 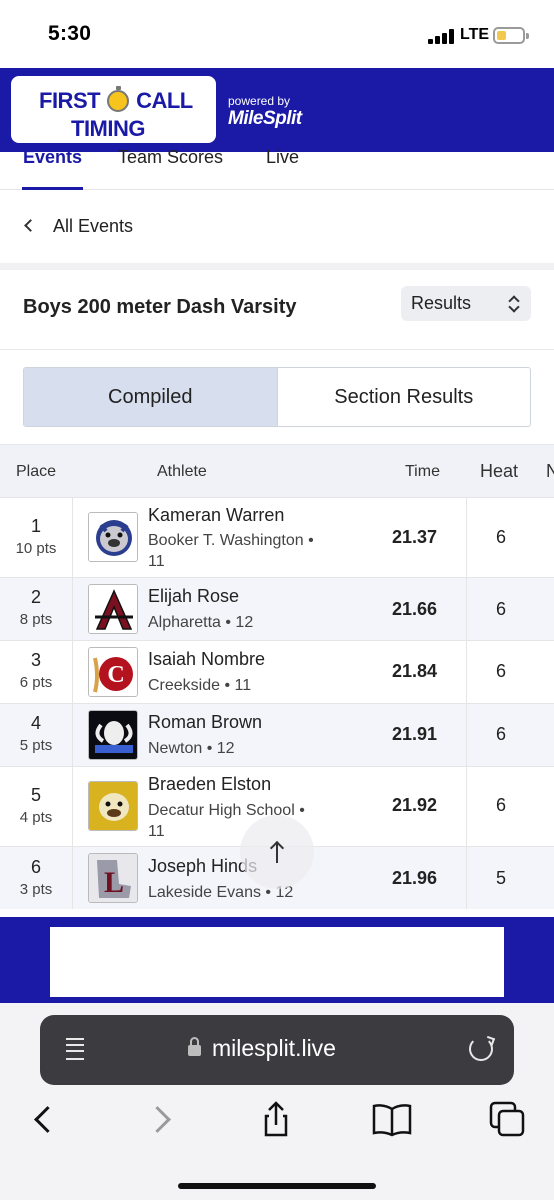 I want to click on ram-logo-icon, so click(x=113, y=735).